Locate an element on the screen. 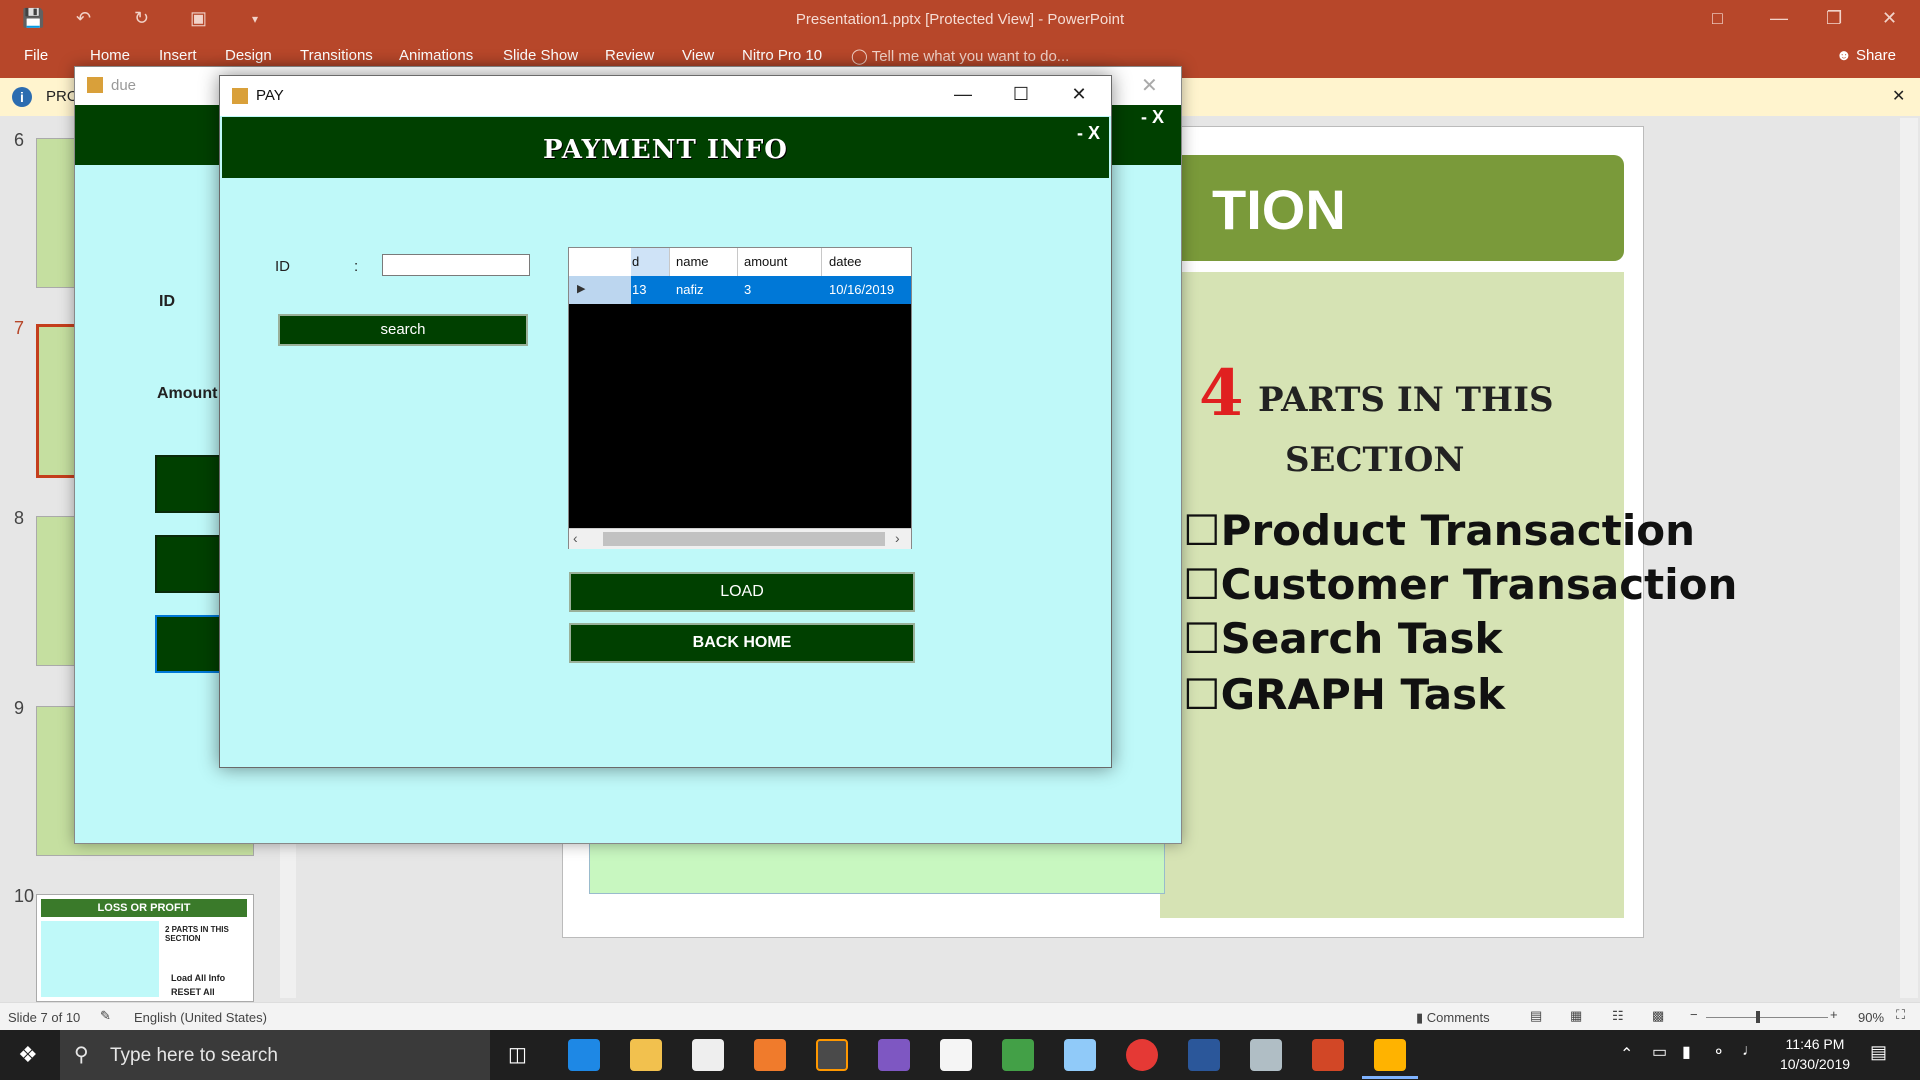  powerpoint-icon is located at coordinates (1328, 1055).